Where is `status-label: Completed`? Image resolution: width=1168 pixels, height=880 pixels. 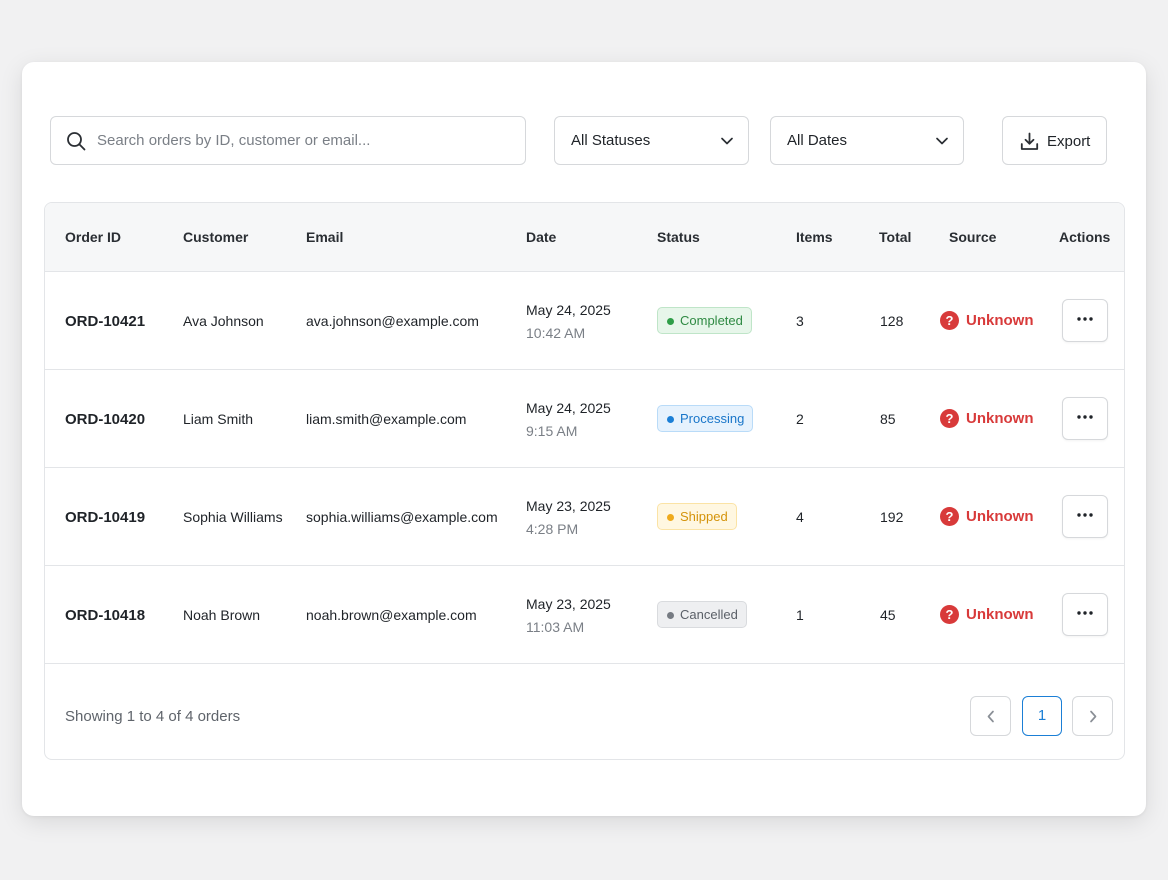 status-label: Completed is located at coordinates (711, 320).